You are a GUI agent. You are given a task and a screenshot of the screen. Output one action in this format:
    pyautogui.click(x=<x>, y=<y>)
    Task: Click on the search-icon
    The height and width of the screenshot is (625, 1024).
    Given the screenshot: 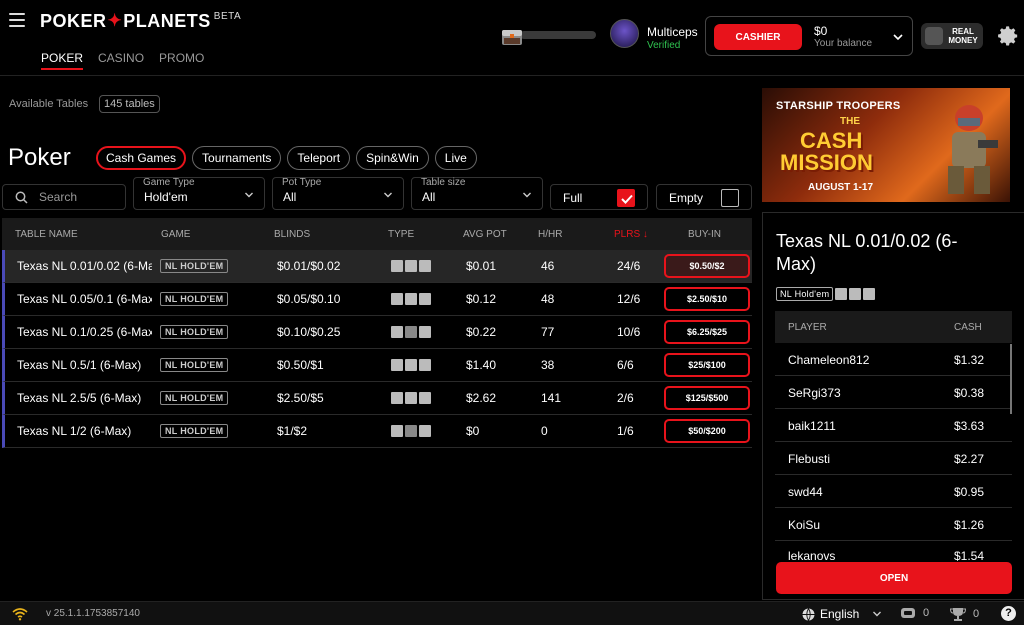 What is the action you would take?
    pyautogui.click(x=21, y=197)
    